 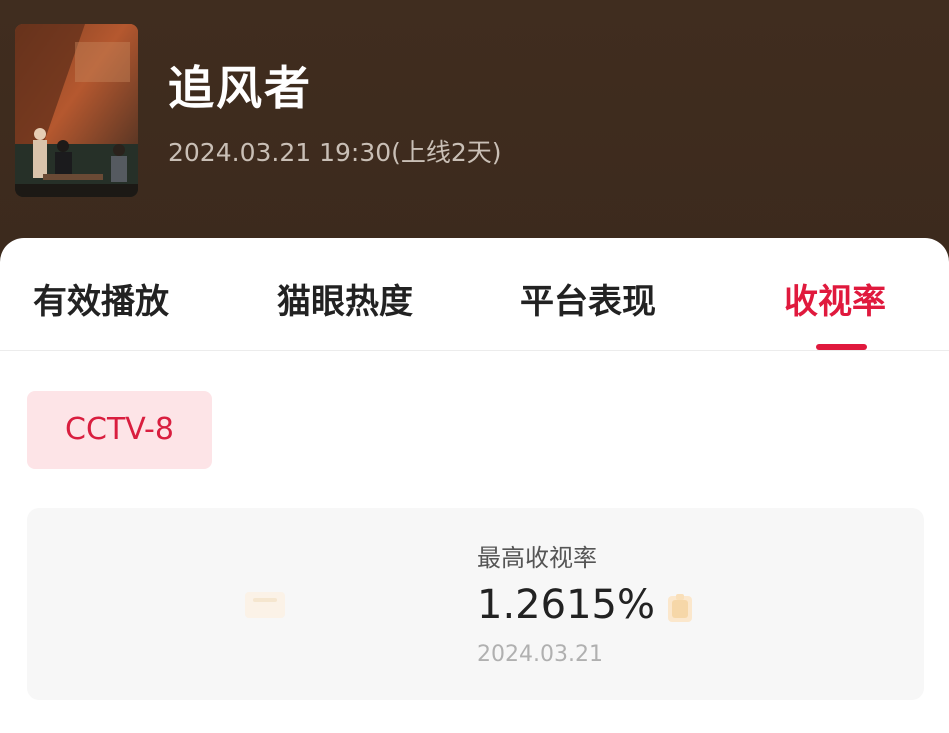 What do you see at coordinates (835, 298) in the screenshot?
I see `tab-ratings: 收视率` at bounding box center [835, 298].